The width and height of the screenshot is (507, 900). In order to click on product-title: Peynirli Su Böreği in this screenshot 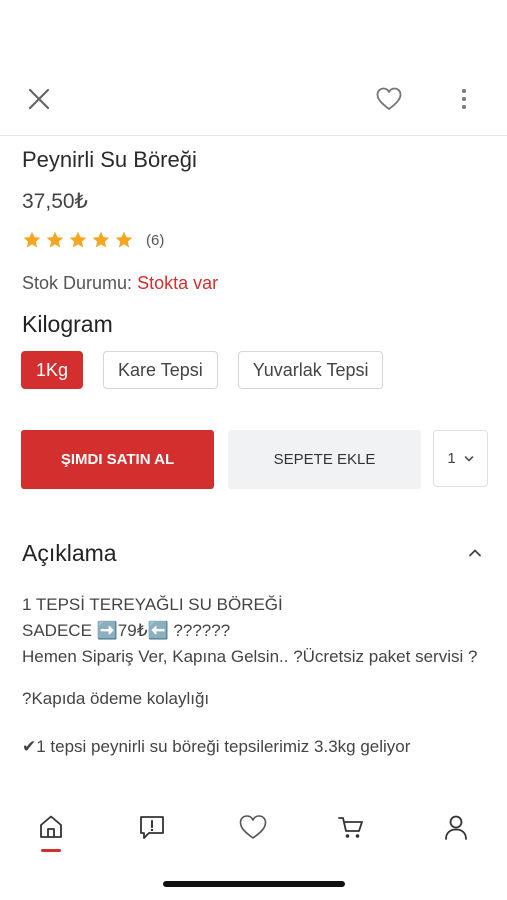, I will do `click(109, 159)`.